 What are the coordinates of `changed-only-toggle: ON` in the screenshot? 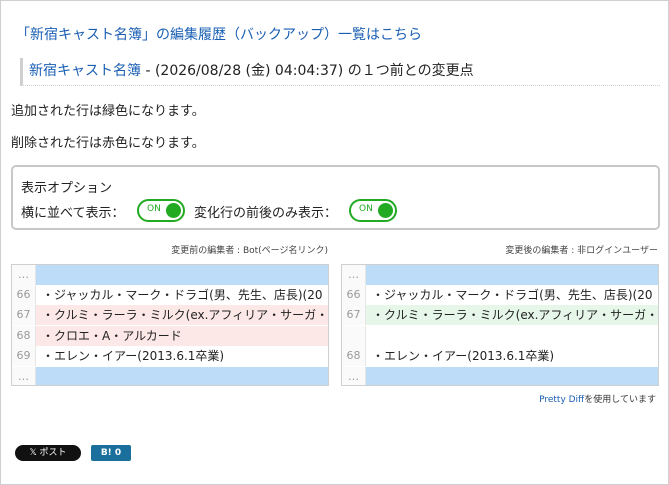 It's located at (373, 210).